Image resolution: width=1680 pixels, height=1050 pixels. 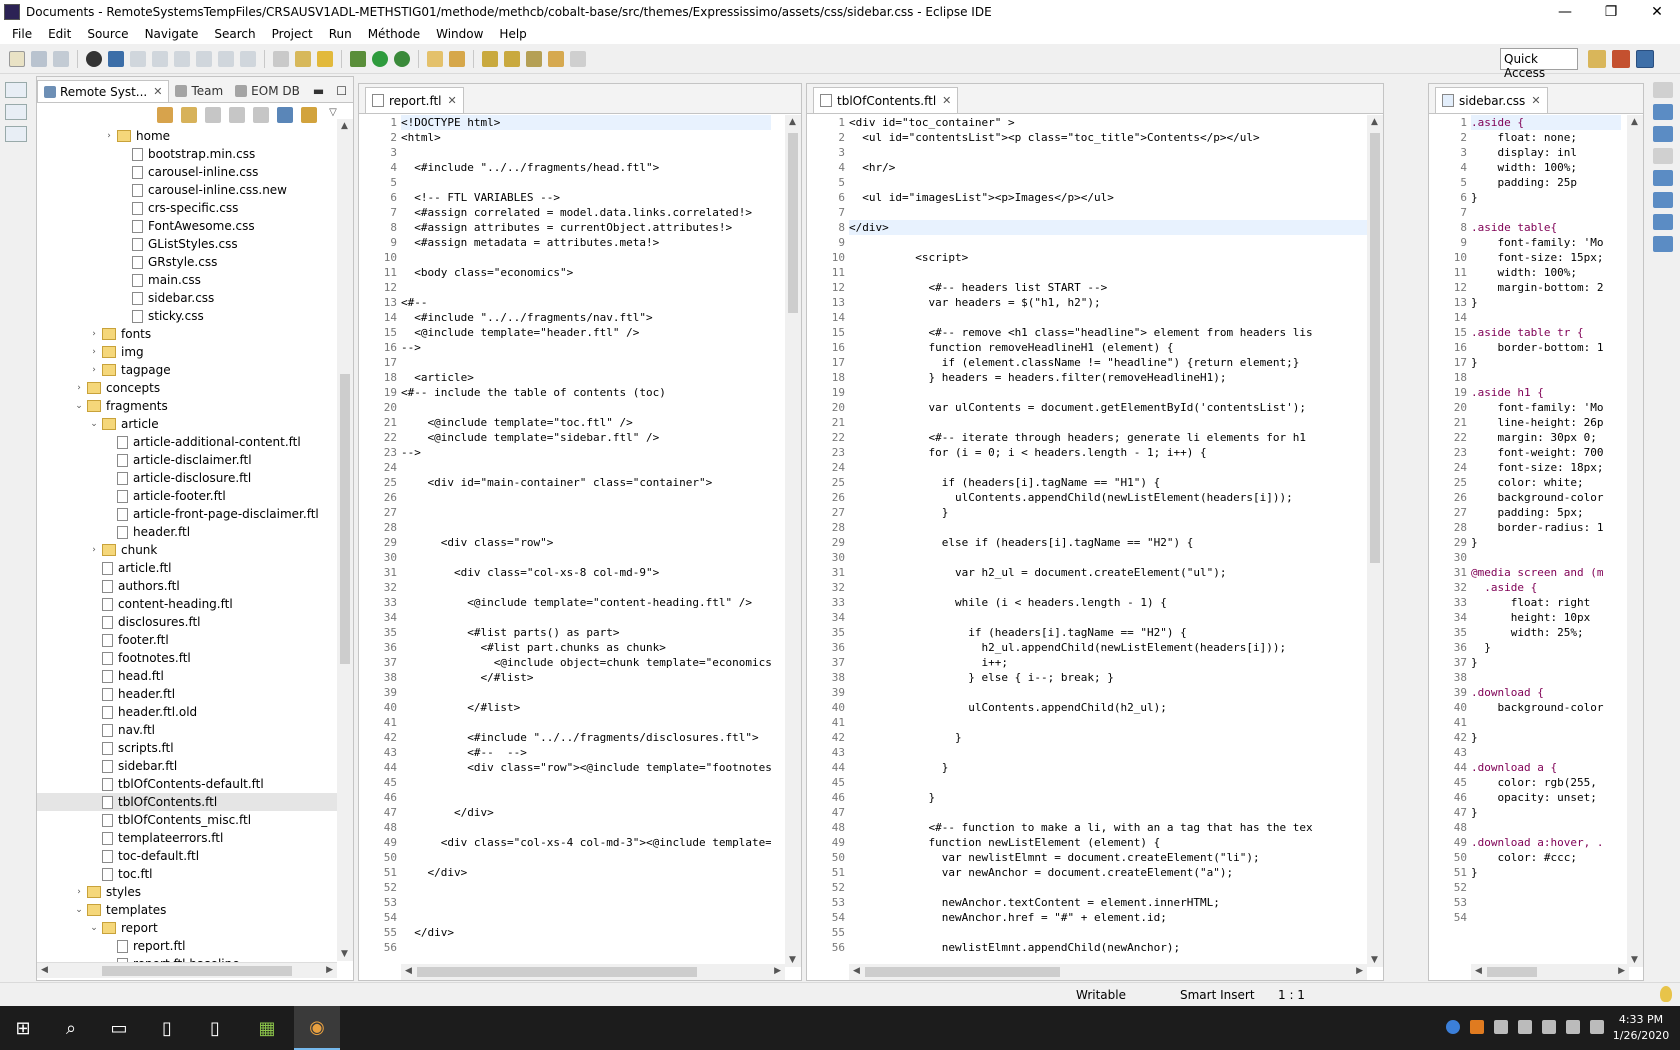 What do you see at coordinates (512, 58) in the screenshot?
I see `previous-annotation-icon` at bounding box center [512, 58].